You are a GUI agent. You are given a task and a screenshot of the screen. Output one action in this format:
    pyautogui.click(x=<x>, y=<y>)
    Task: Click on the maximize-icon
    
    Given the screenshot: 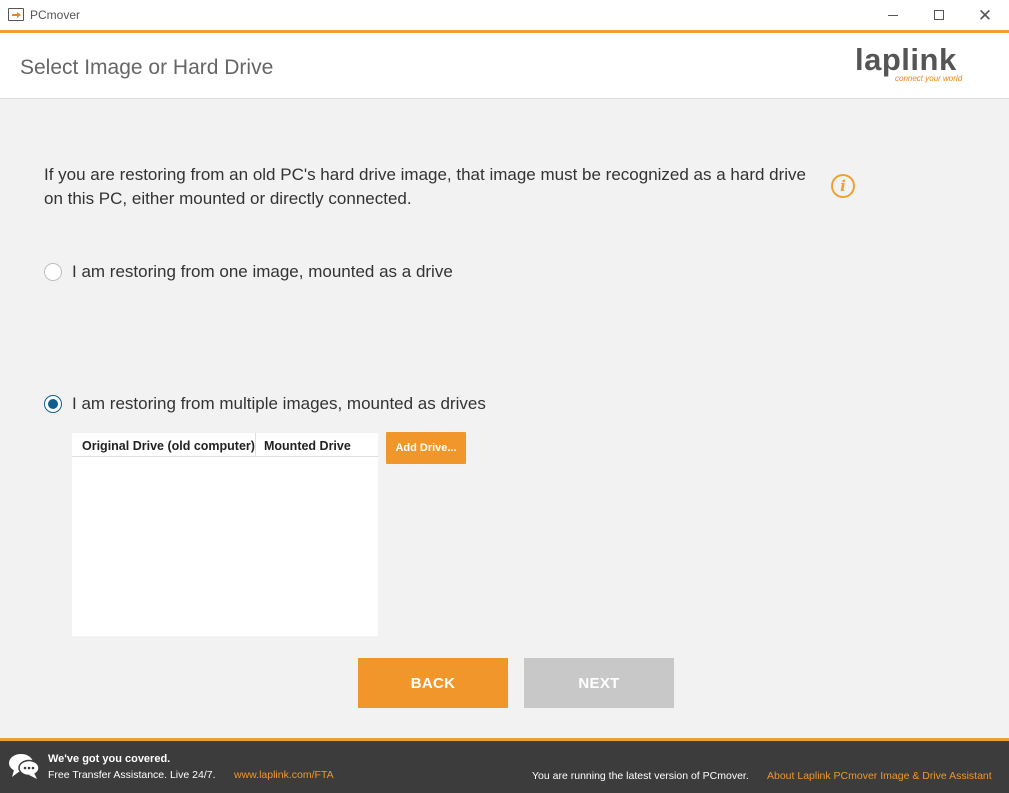 What is the action you would take?
    pyautogui.click(x=939, y=15)
    